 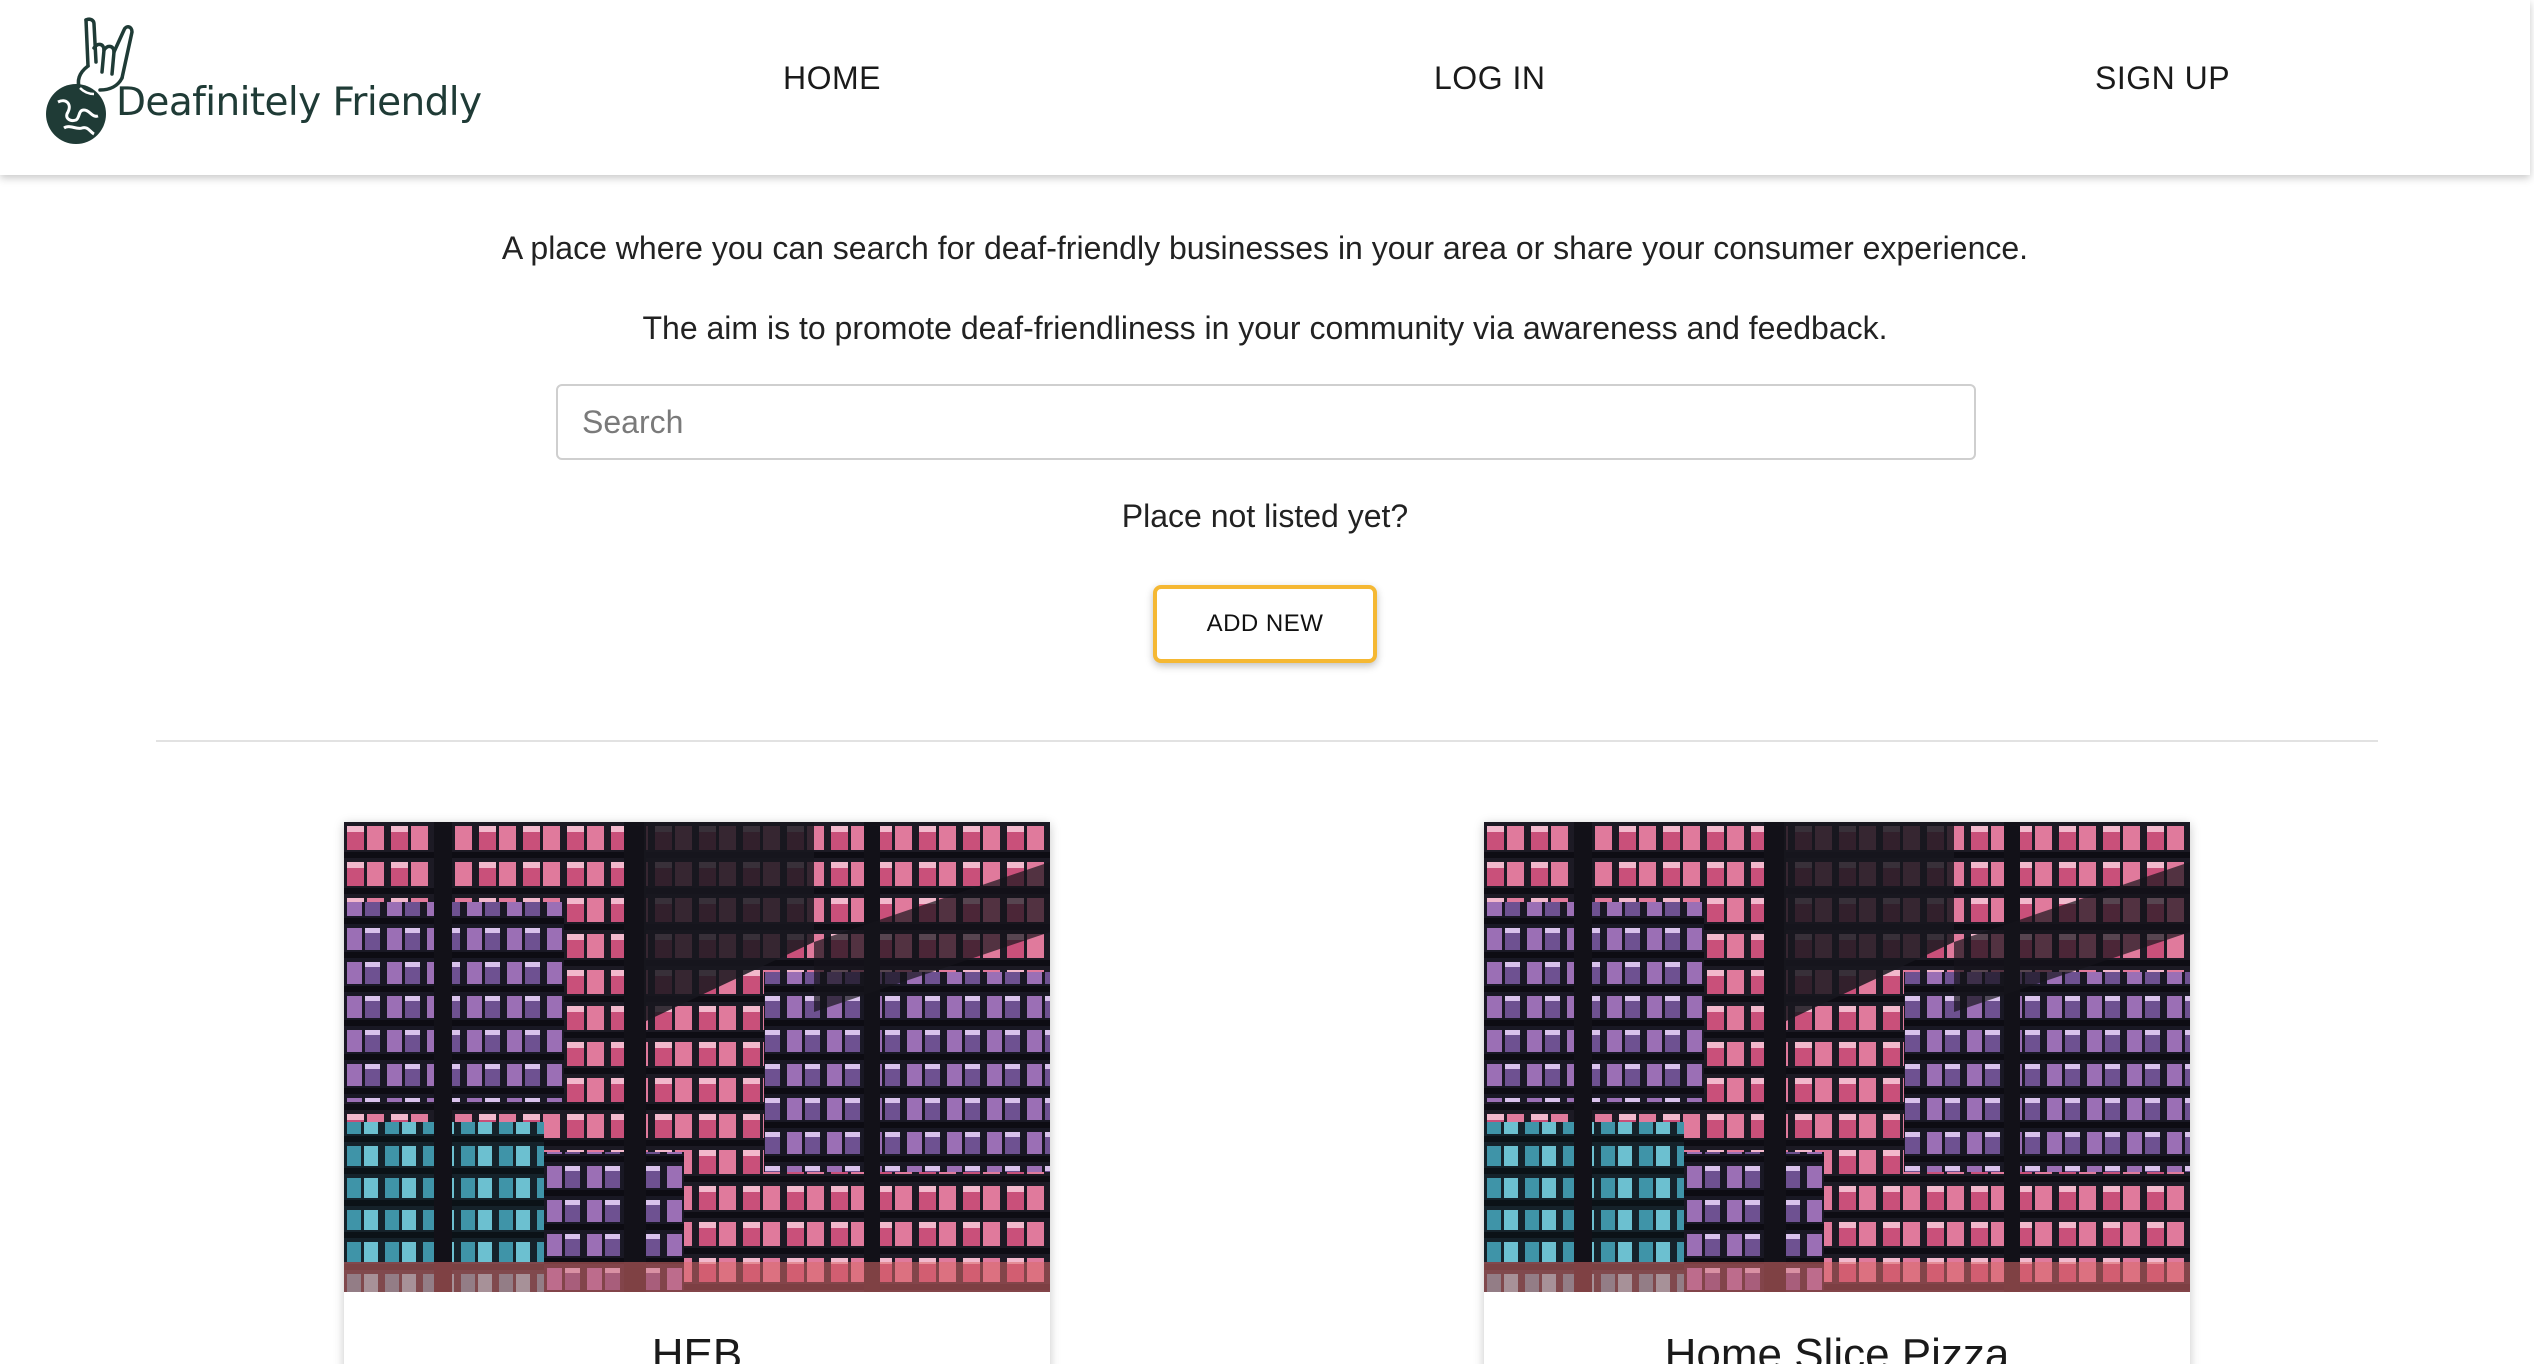 I want to click on brand-name: Deafinitely Friendly, so click(x=299, y=102).